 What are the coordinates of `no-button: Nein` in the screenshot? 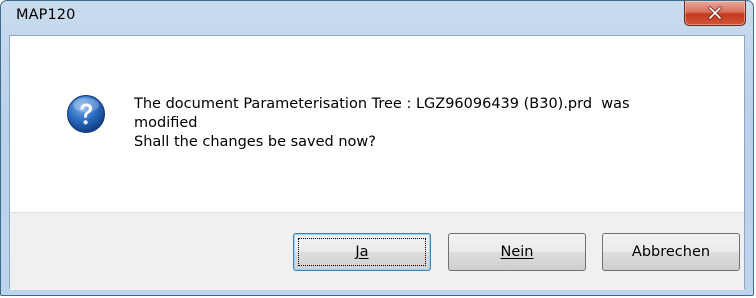 It's located at (517, 252).